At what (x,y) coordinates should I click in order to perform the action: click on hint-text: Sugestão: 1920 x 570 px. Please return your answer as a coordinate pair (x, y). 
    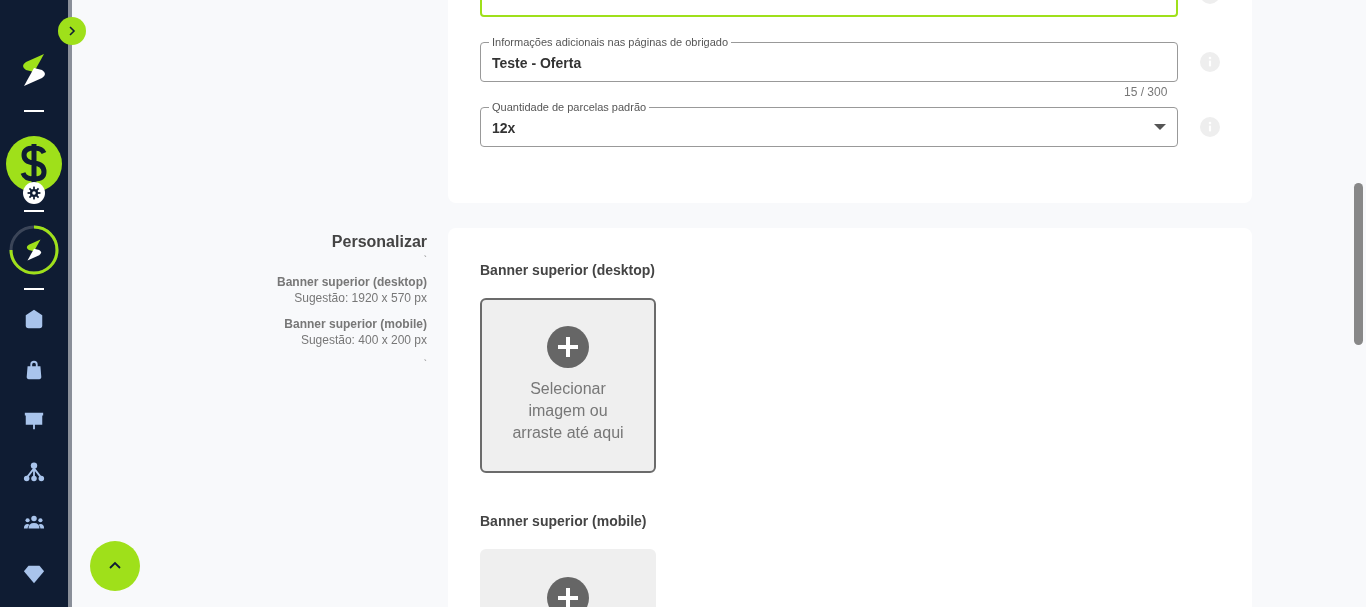
    Looking at the image, I should click on (360, 298).